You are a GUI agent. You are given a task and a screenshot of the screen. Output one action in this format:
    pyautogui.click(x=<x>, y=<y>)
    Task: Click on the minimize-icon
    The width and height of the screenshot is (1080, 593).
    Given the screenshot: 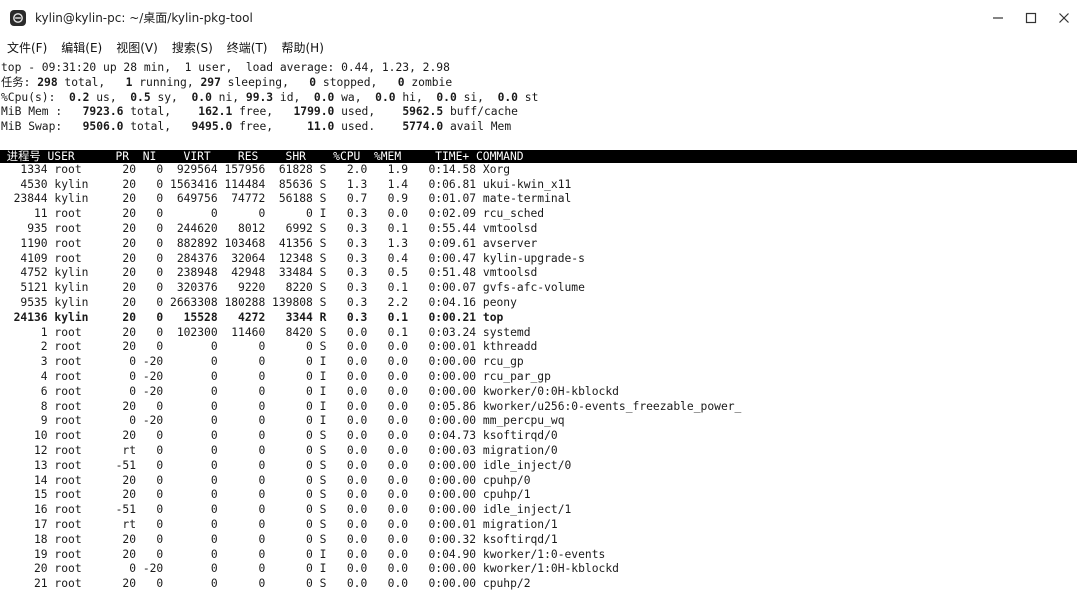 What is the action you would take?
    pyautogui.click(x=997, y=17)
    